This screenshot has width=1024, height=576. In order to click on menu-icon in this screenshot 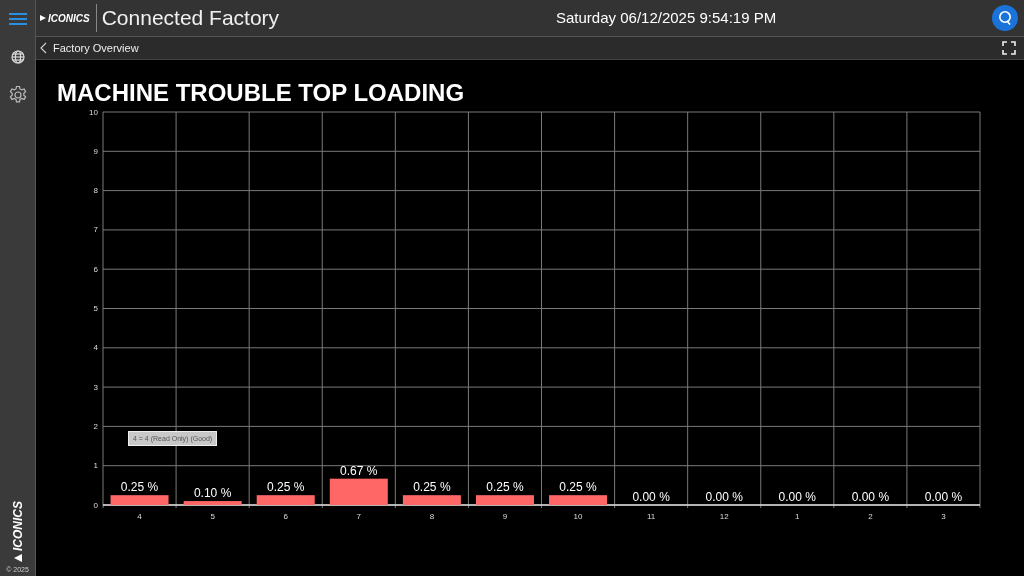, I will do `click(17, 19)`.